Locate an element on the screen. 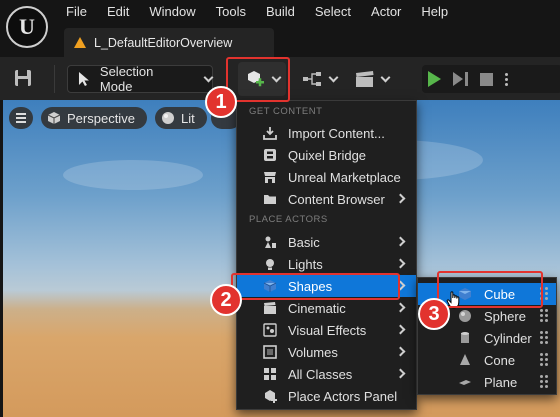  step-marker-2: 2 is located at coordinates (226, 300).